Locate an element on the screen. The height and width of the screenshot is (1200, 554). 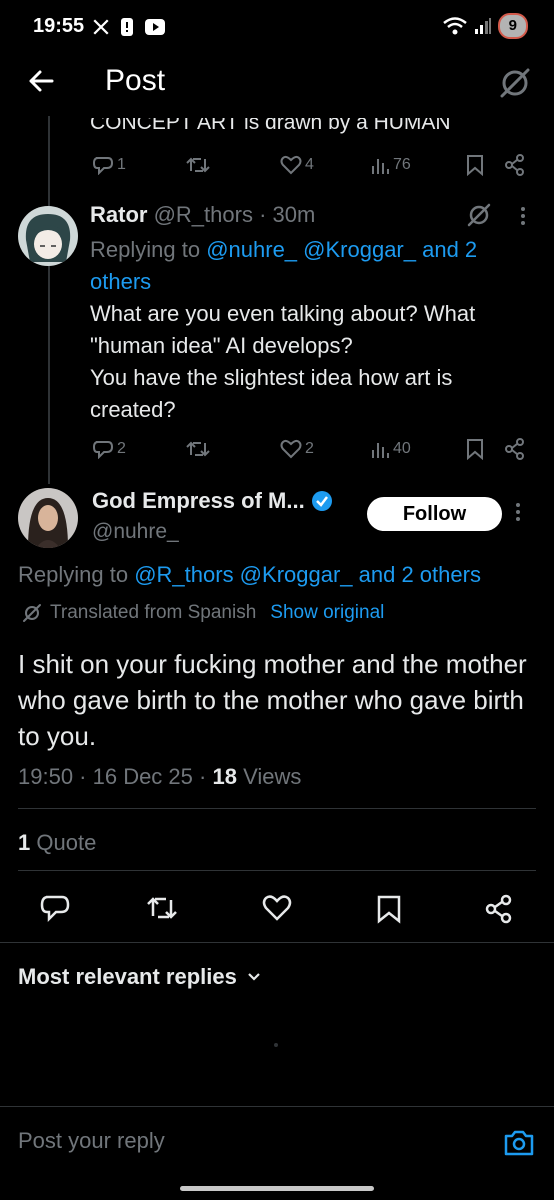
main-post-actions is located at coordinates (277, 909).